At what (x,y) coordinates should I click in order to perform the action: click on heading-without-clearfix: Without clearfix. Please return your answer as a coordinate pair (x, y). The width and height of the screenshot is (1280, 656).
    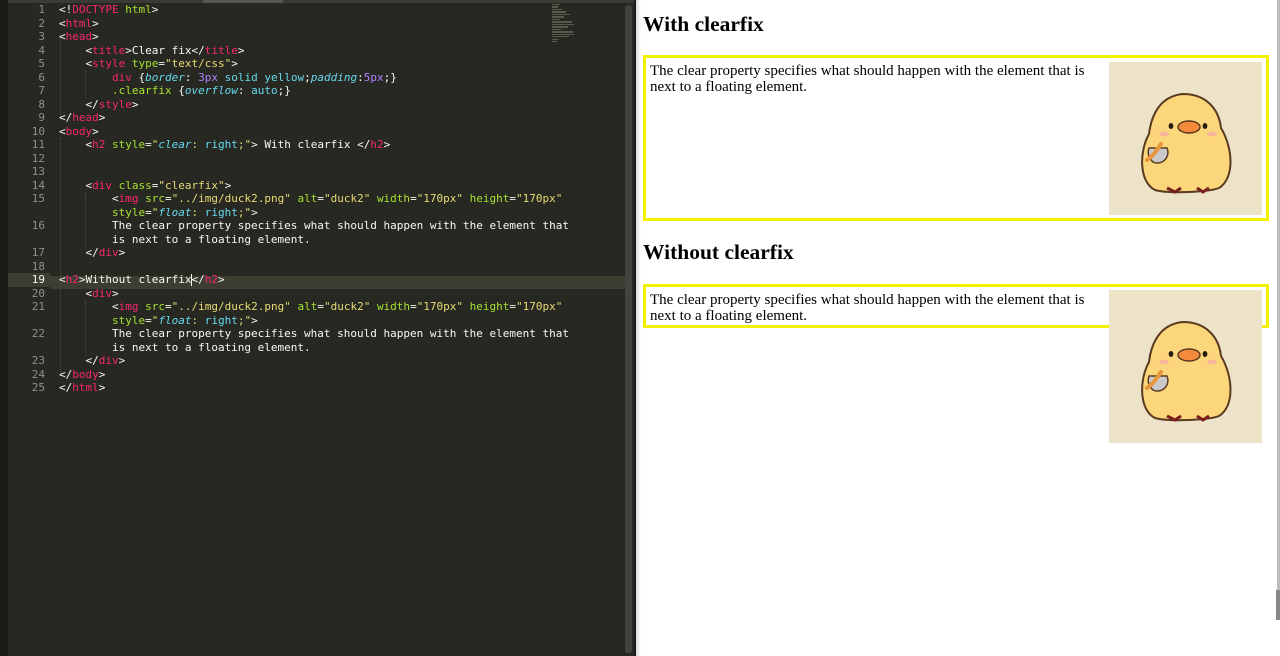
    Looking at the image, I should click on (718, 252).